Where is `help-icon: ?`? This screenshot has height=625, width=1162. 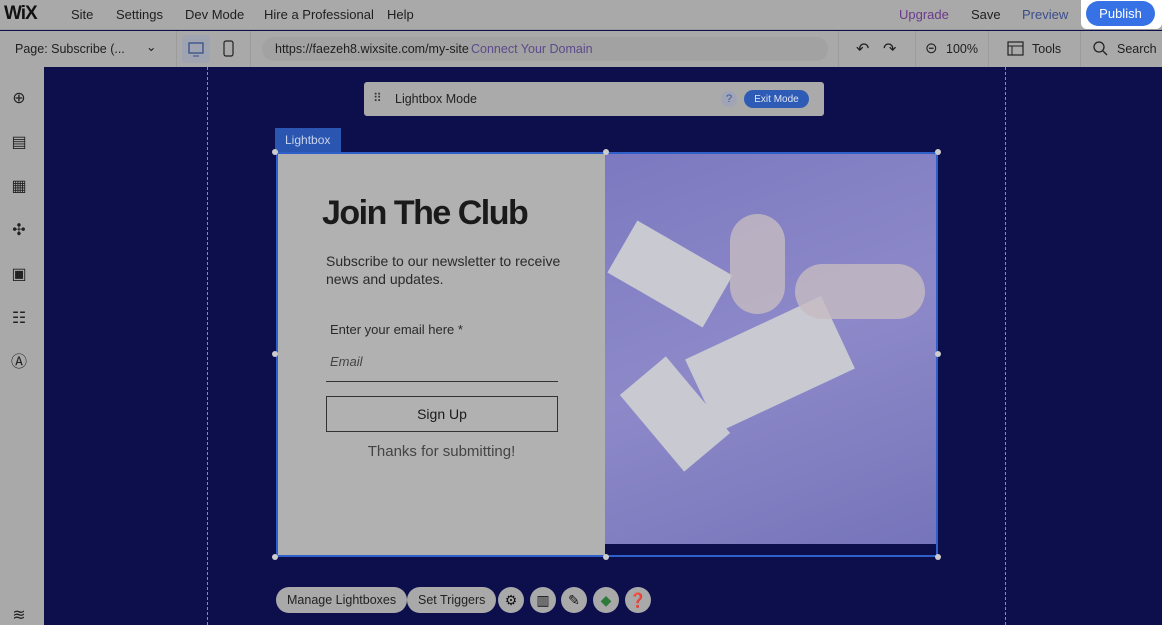 help-icon: ? is located at coordinates (729, 99).